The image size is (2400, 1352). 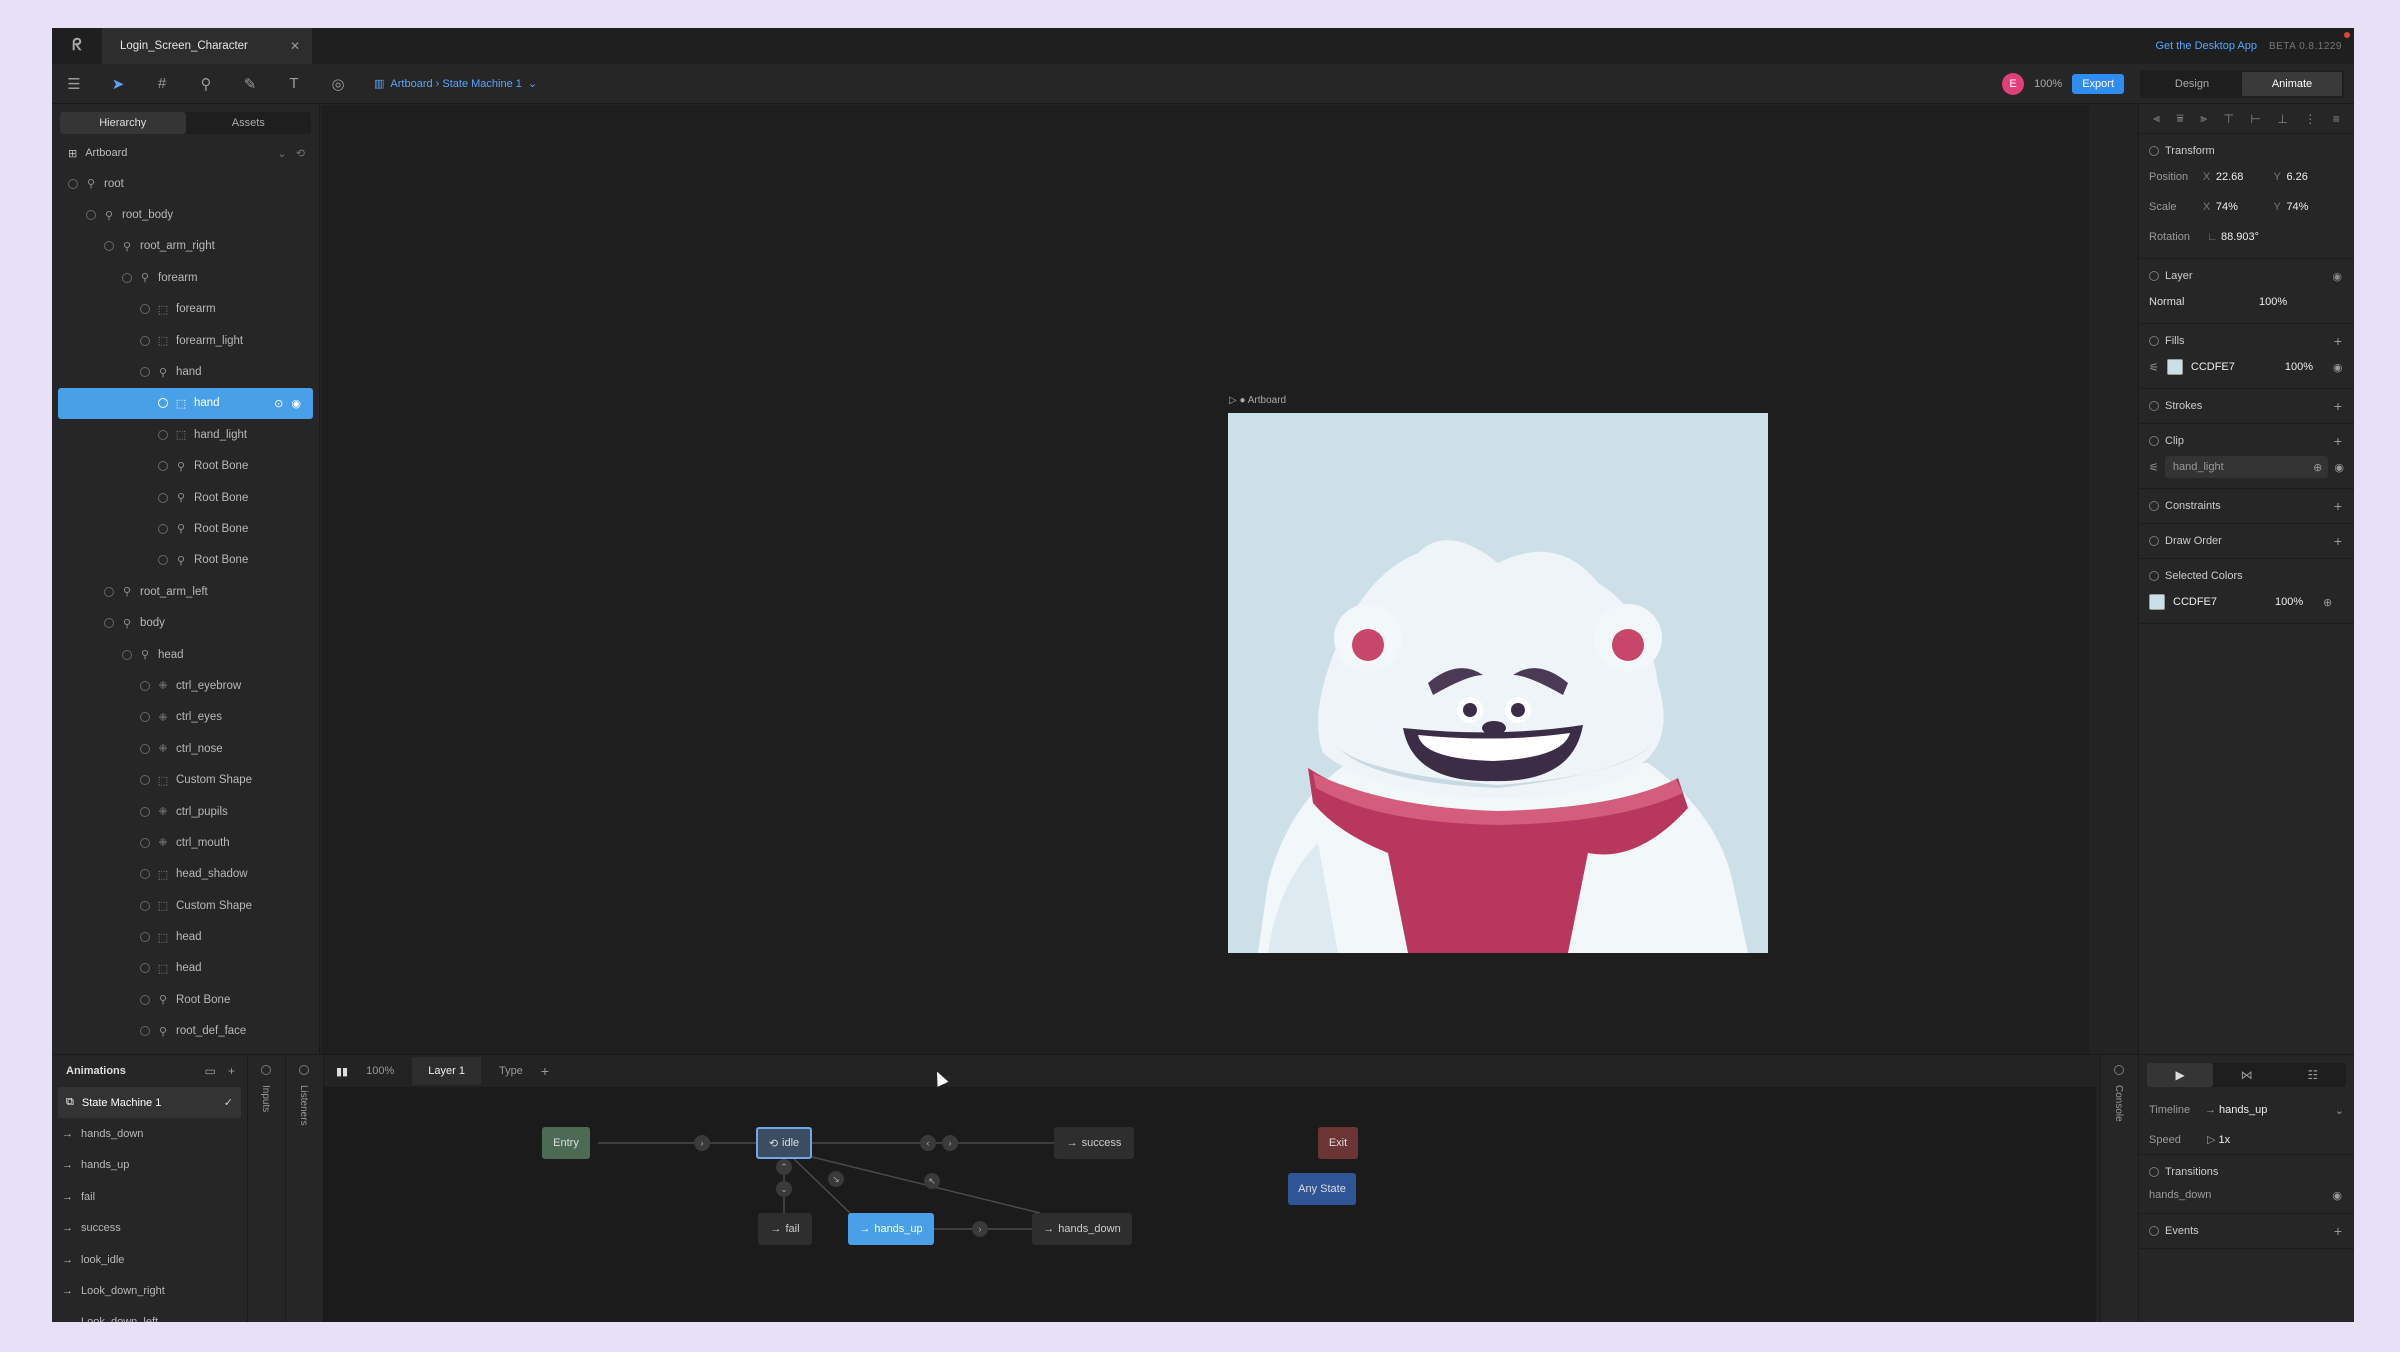 I want to click on any-state-node: Any State, so click(x=1322, y=1189).